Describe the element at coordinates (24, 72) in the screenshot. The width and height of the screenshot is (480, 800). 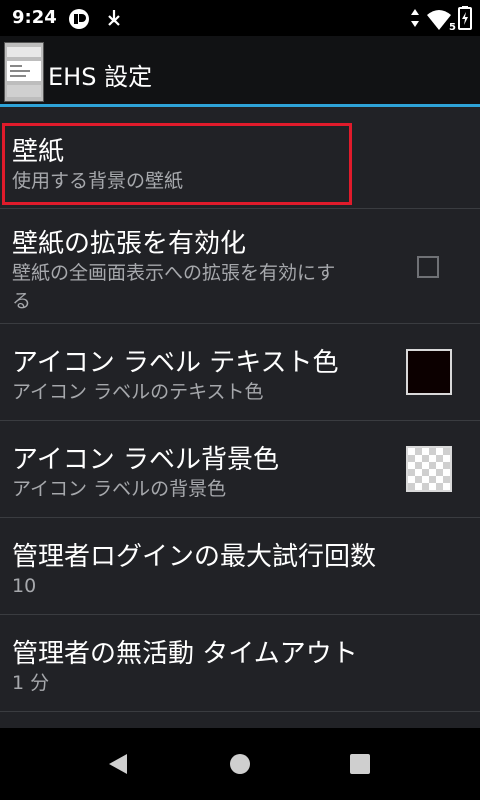
I see `app-icon` at that location.